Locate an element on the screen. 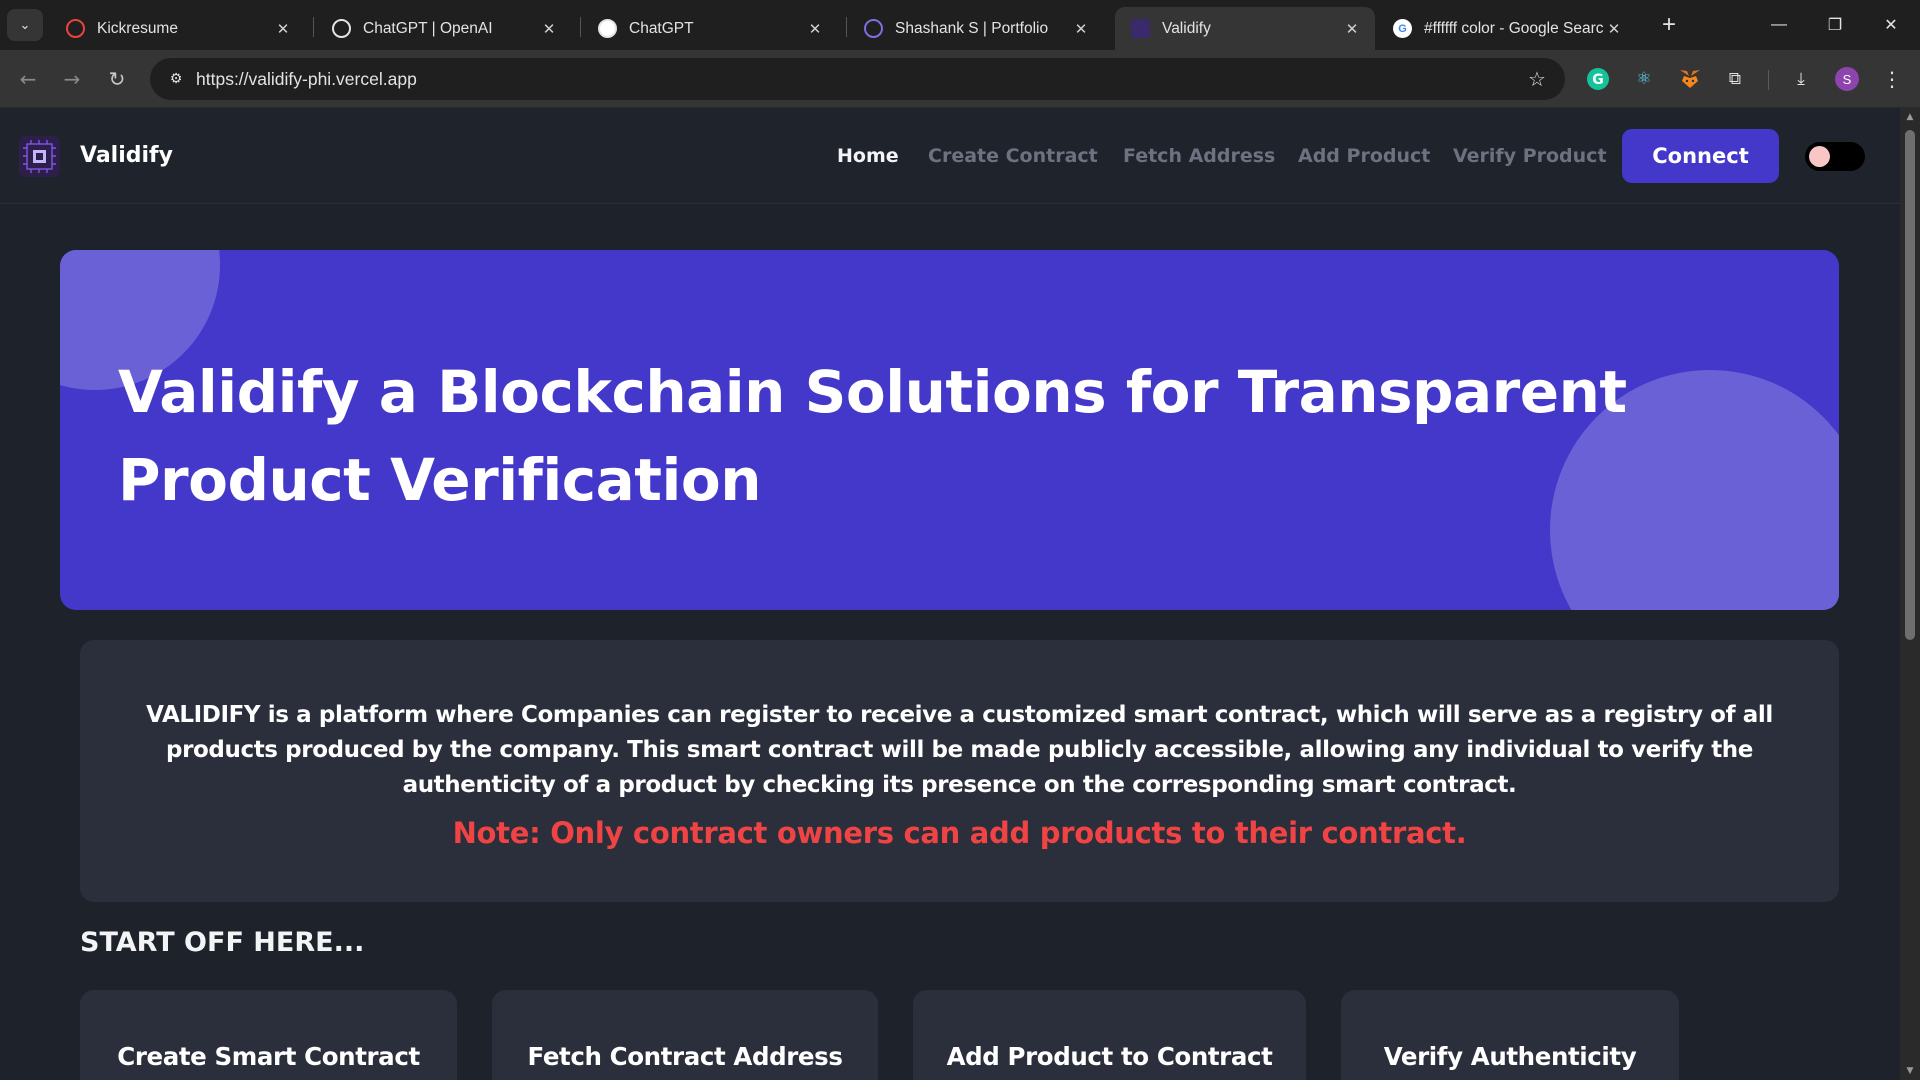  reload-button: ↻ is located at coordinates (117, 79).